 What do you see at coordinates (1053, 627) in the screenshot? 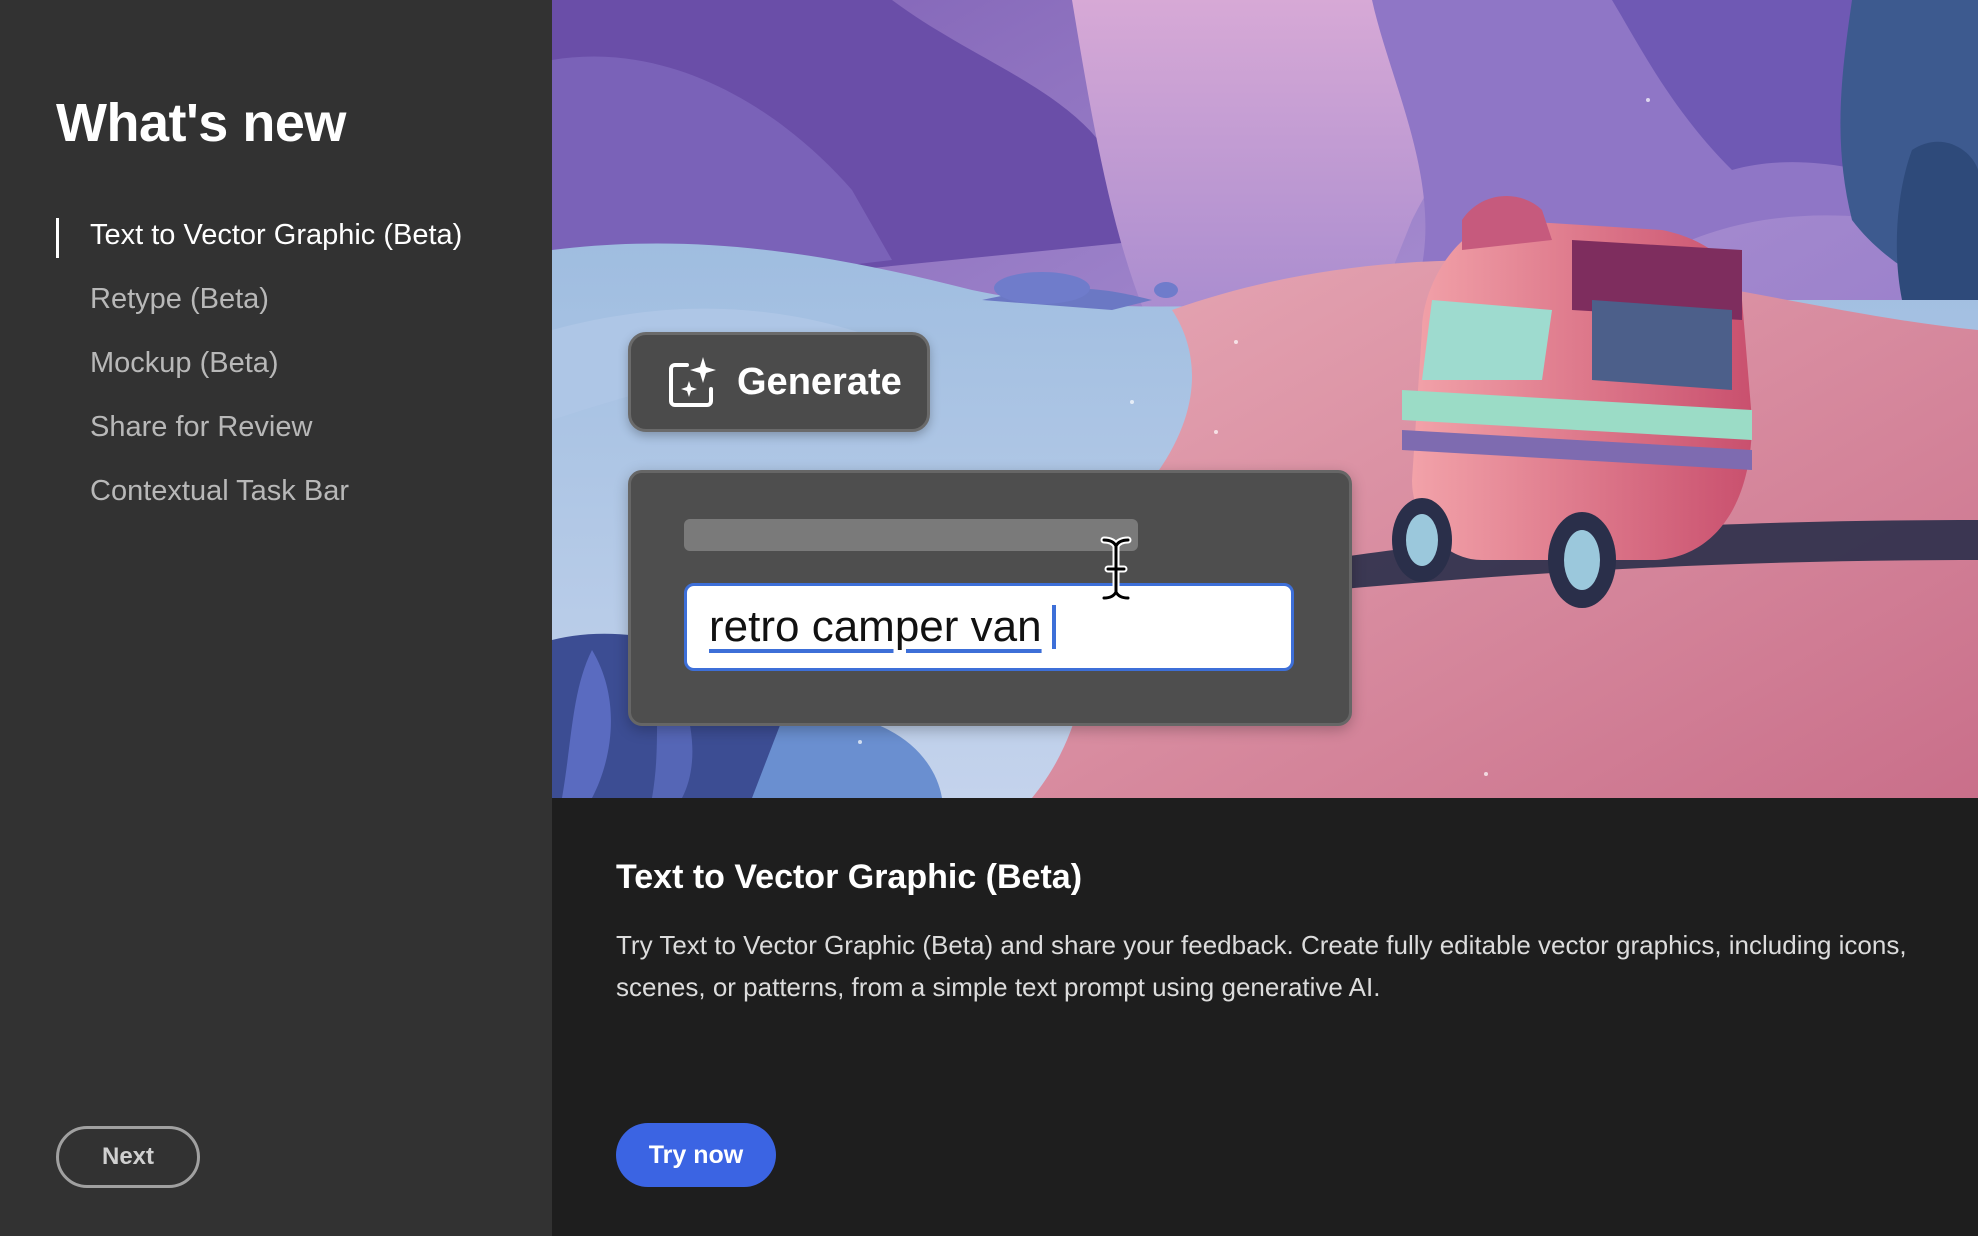
I see `text-caret` at bounding box center [1053, 627].